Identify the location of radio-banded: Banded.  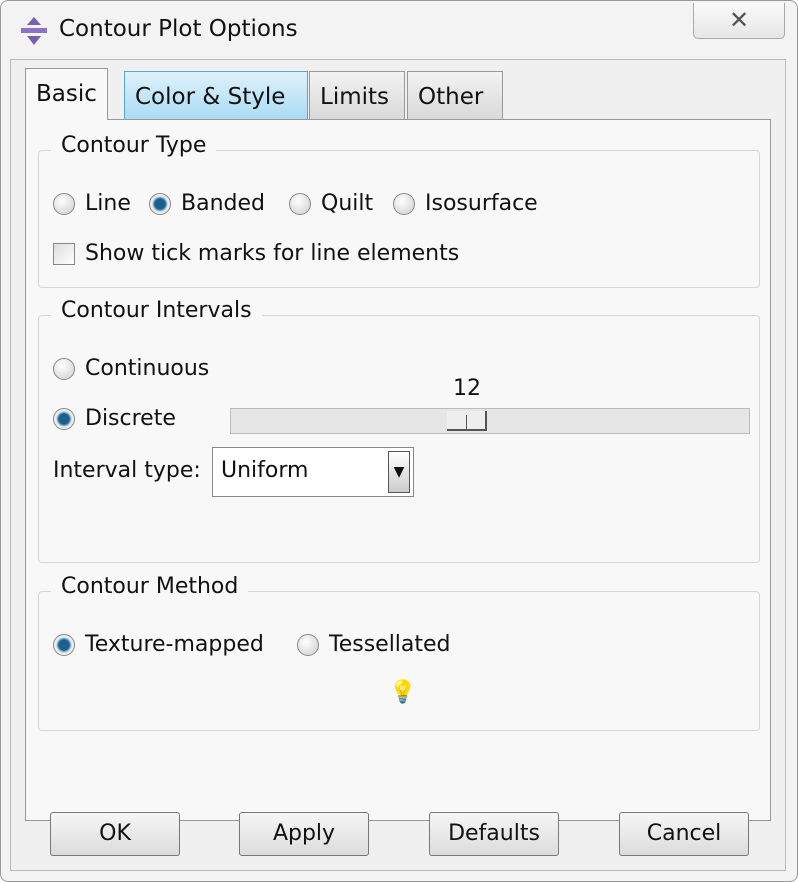
(207, 203).